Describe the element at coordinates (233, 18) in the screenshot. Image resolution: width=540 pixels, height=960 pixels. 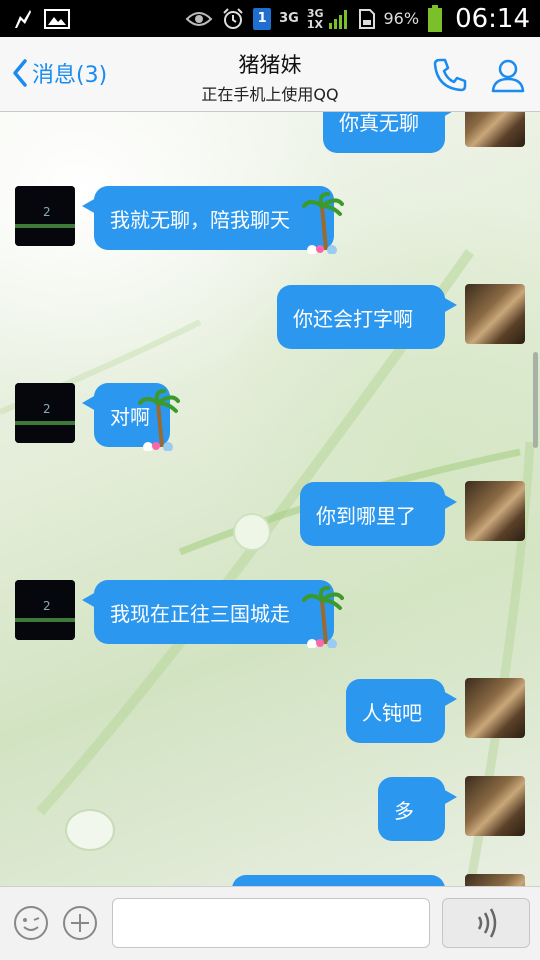
I see `alarm-icon` at that location.